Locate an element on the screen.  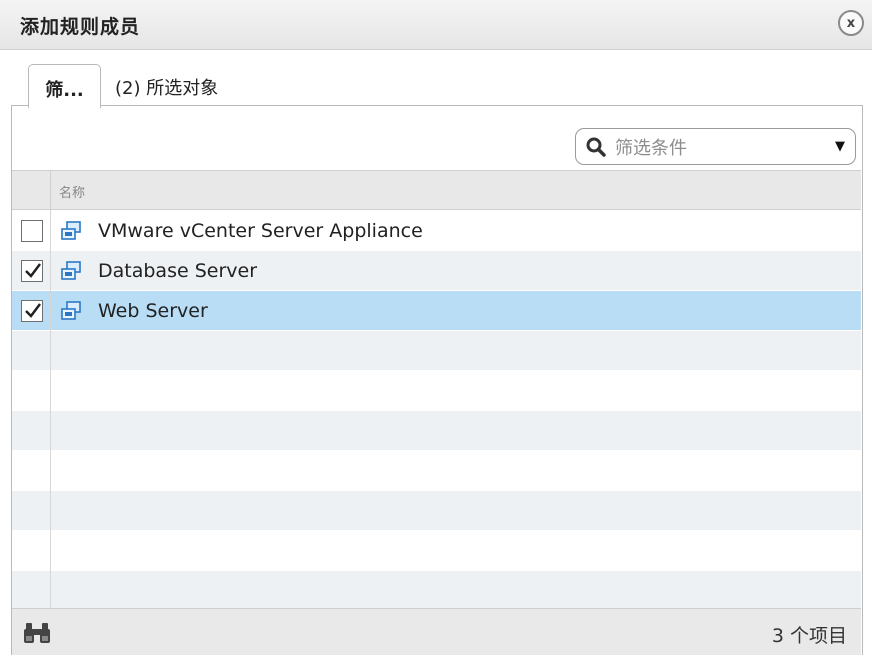
filter-placeholder: 筛选条件 is located at coordinates (651, 148).